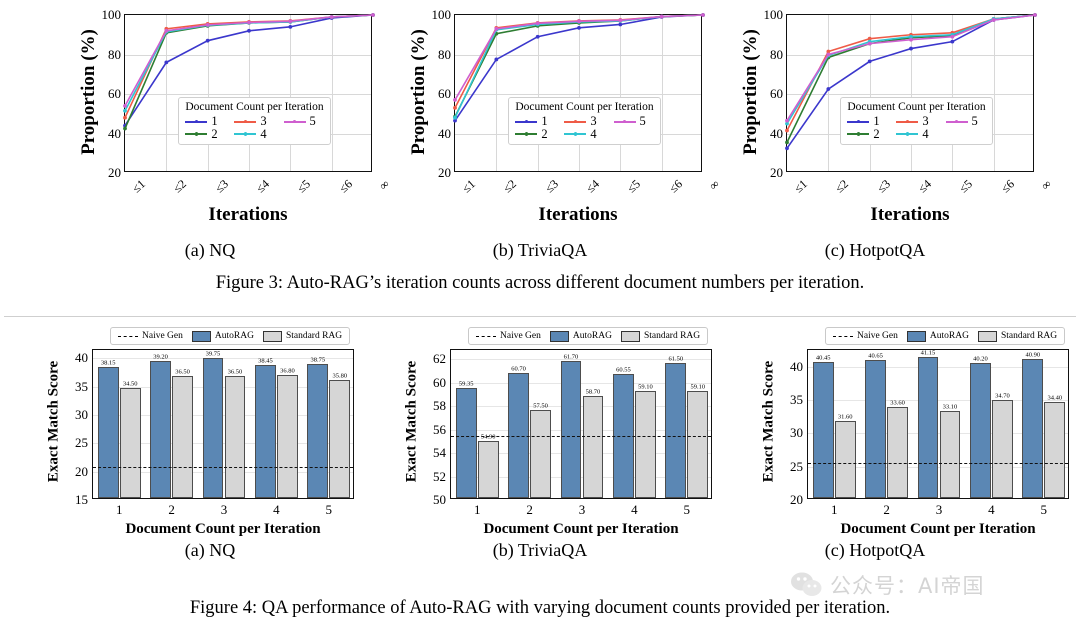  I want to click on line-chart-series-layer, so click(579, 68).